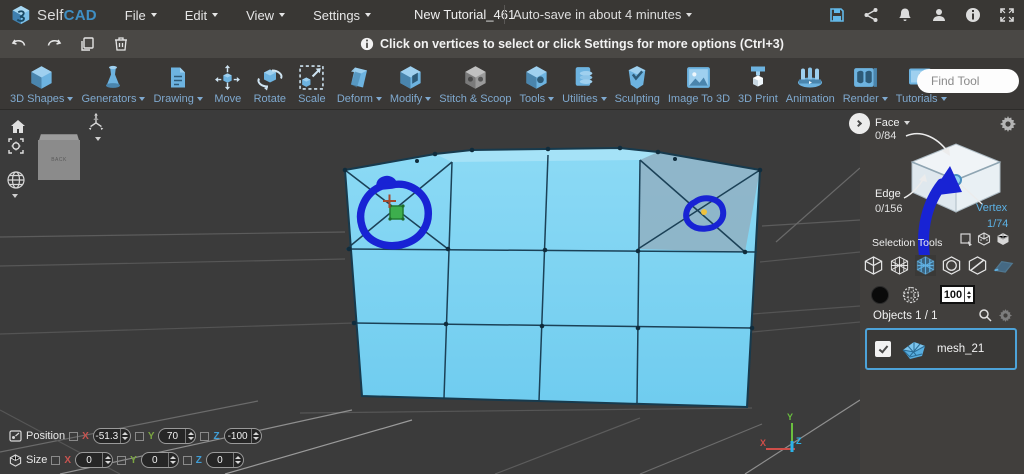 The width and height of the screenshot is (1024, 474). What do you see at coordinates (475, 83) in the screenshot?
I see `tool-stitch-scoop: Stitch & Scoop` at bounding box center [475, 83].